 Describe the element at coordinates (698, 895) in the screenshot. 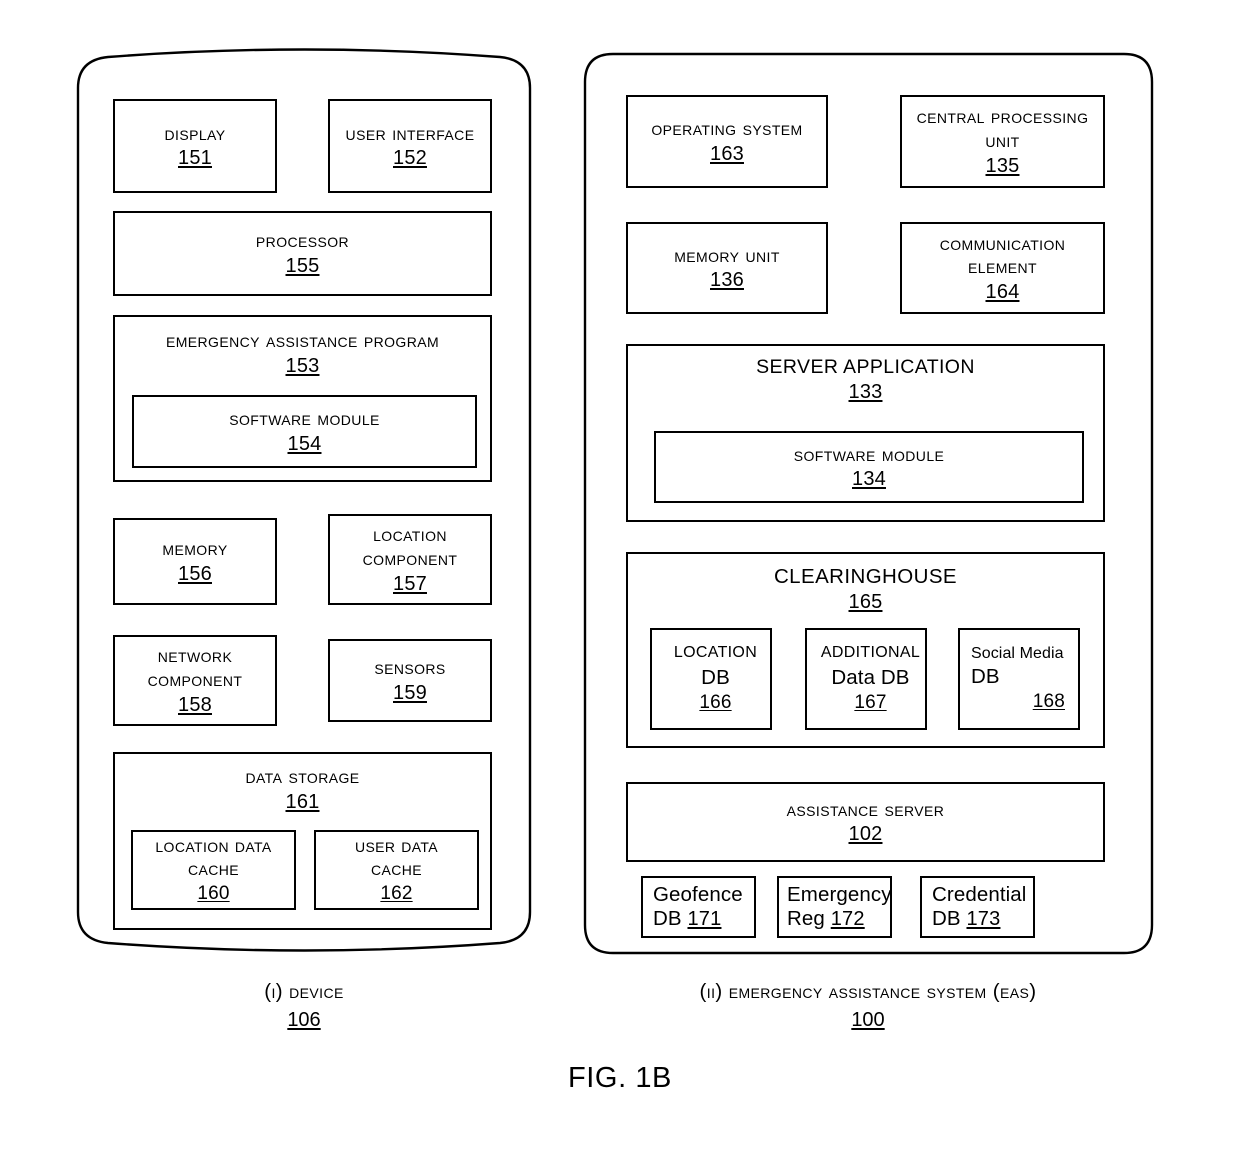

I see `box-geofence-db-line1: Geofence` at that location.